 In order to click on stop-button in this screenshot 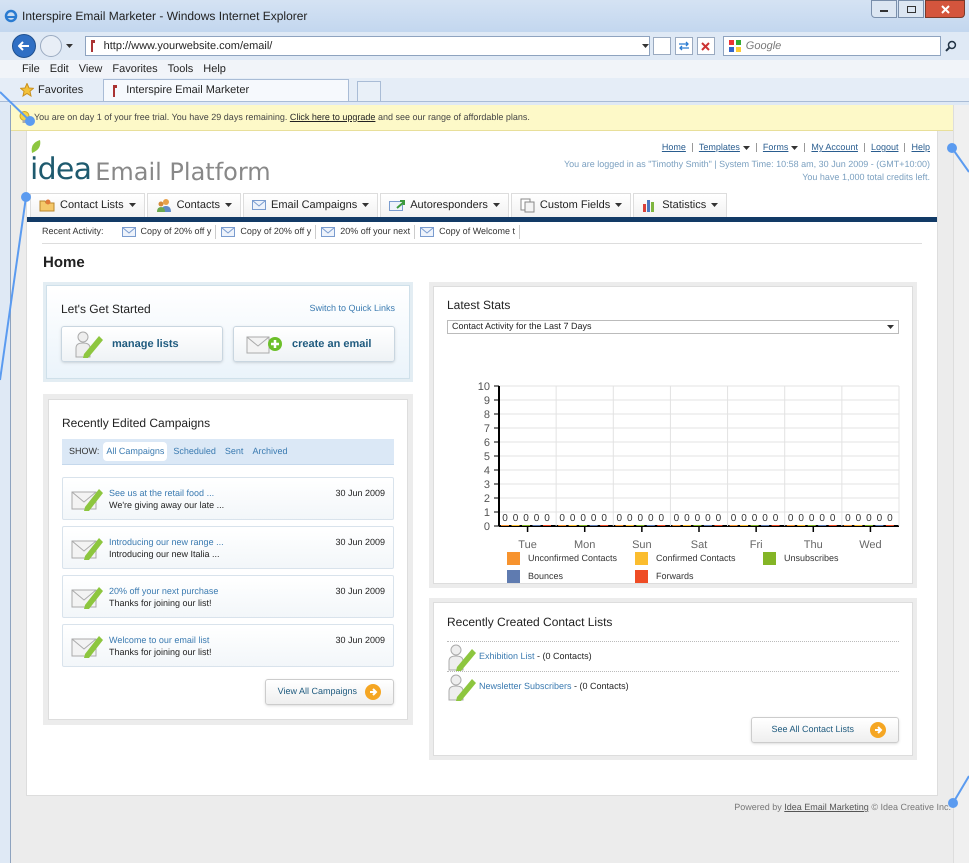, I will do `click(705, 46)`.